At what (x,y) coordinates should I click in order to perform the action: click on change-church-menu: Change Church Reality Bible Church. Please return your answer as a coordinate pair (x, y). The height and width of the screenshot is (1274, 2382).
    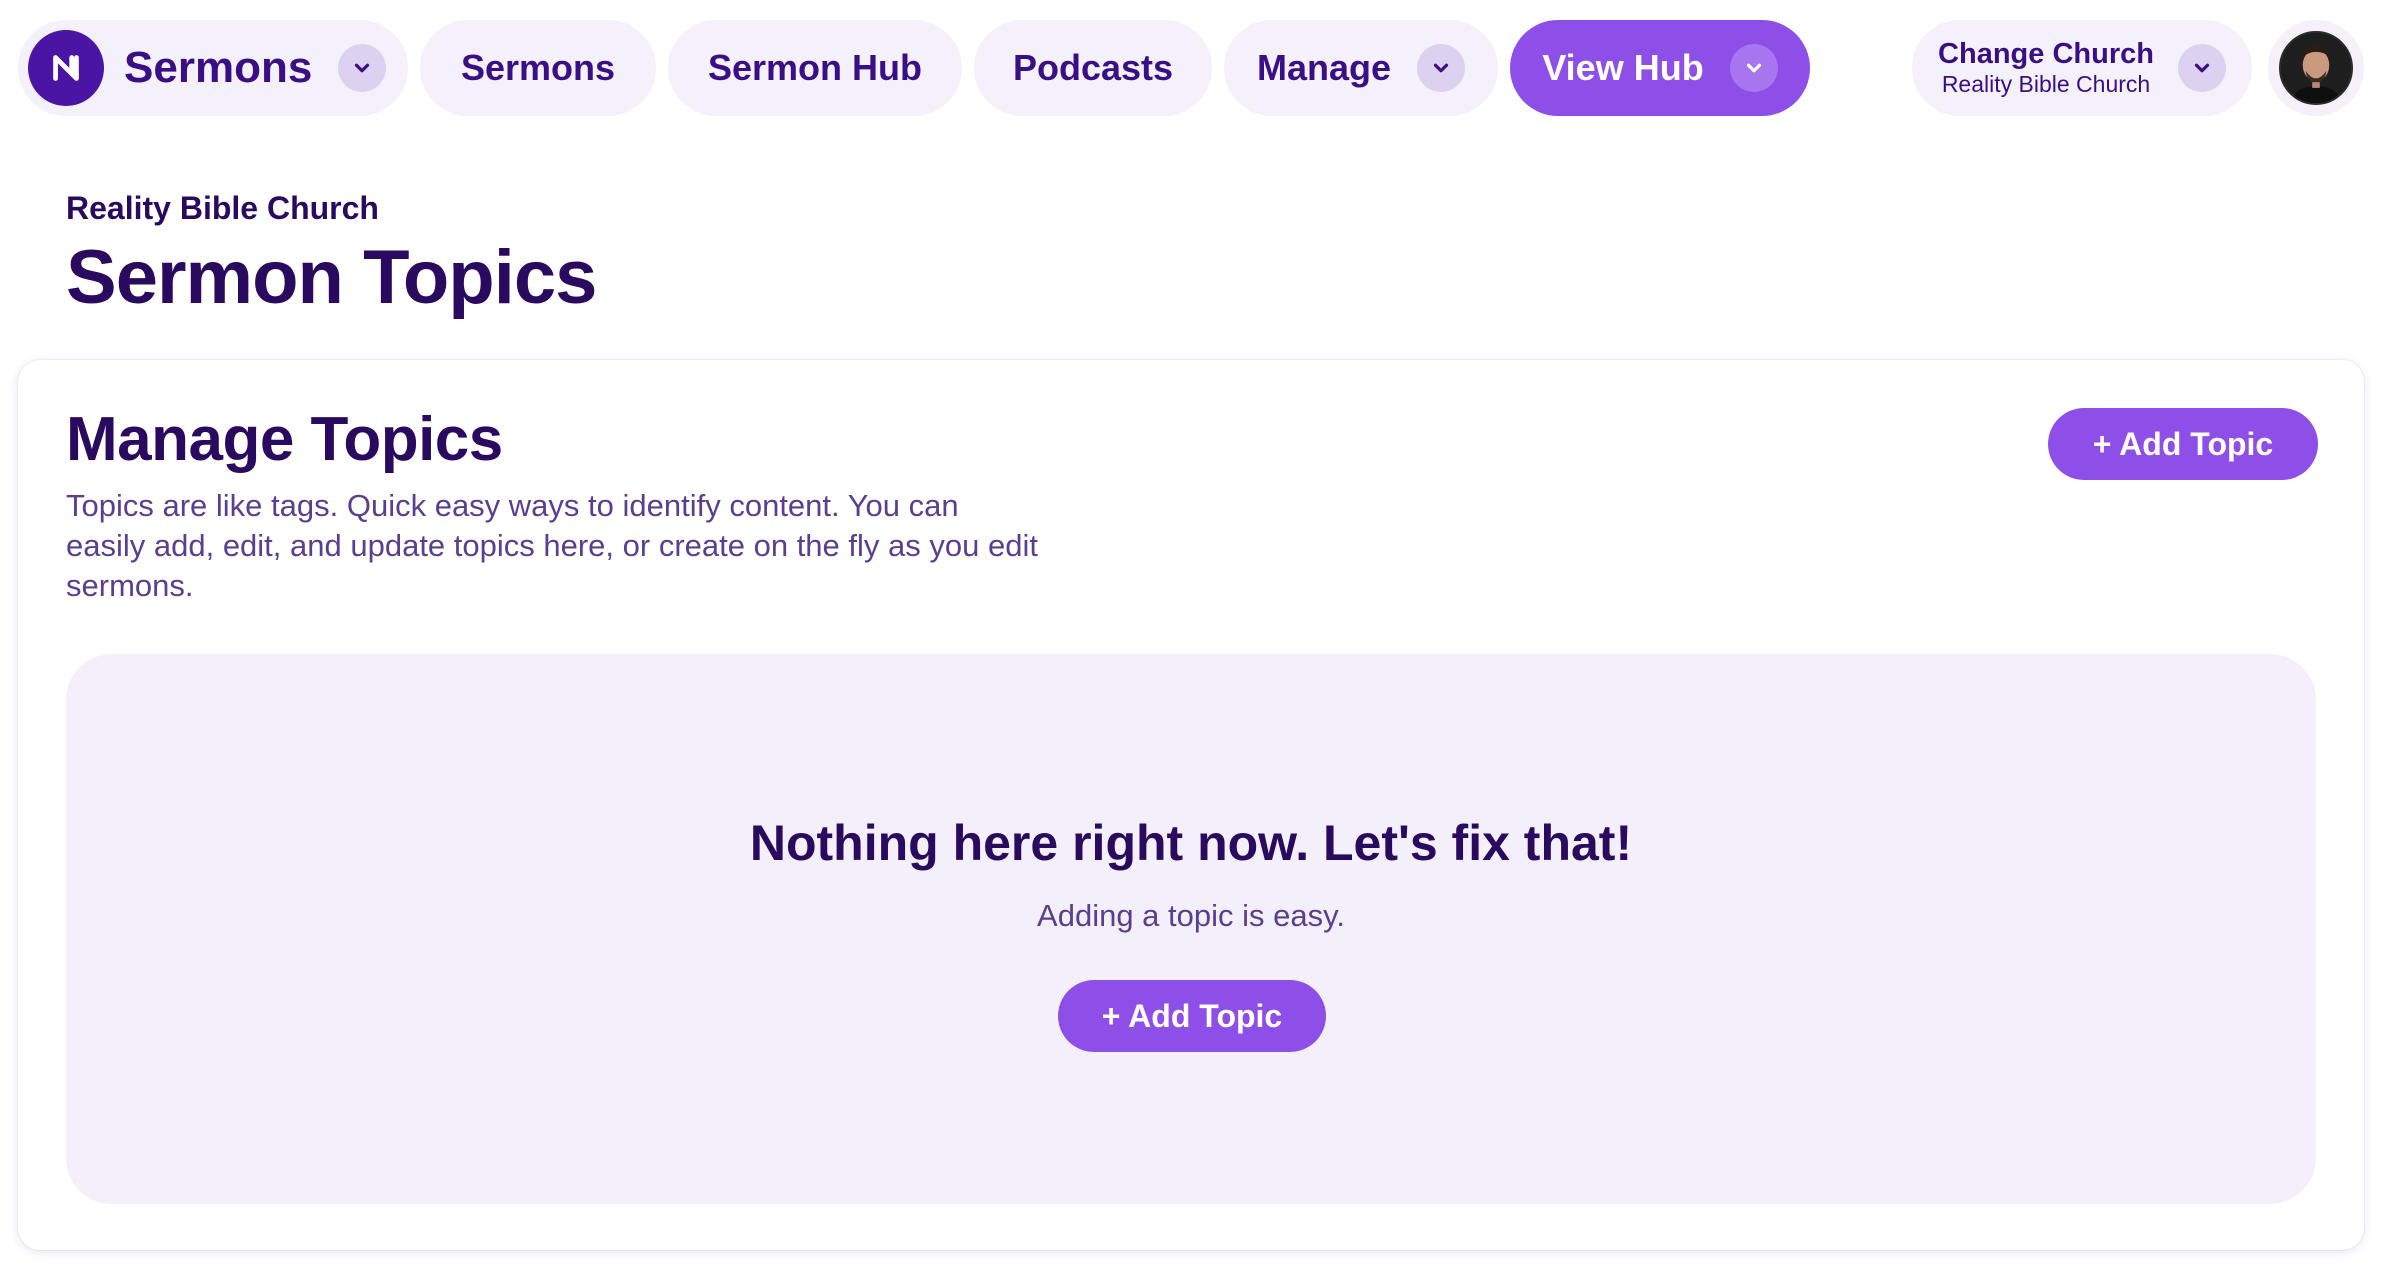
    Looking at the image, I should click on (2082, 68).